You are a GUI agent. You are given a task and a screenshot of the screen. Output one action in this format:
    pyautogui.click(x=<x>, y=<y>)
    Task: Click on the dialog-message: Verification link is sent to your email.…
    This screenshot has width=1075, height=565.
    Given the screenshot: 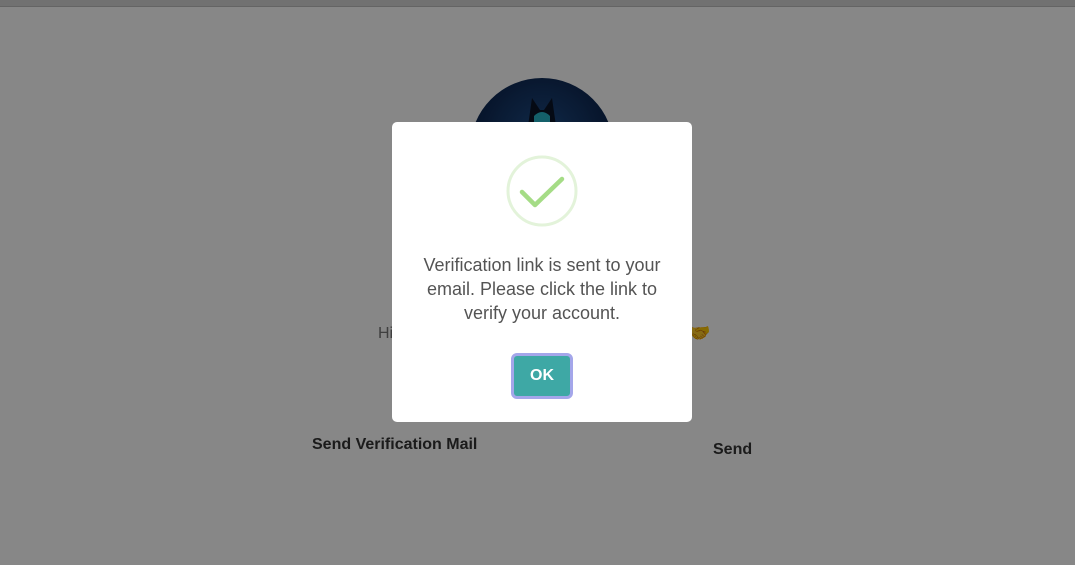 What is the action you would take?
    pyautogui.click(x=542, y=289)
    